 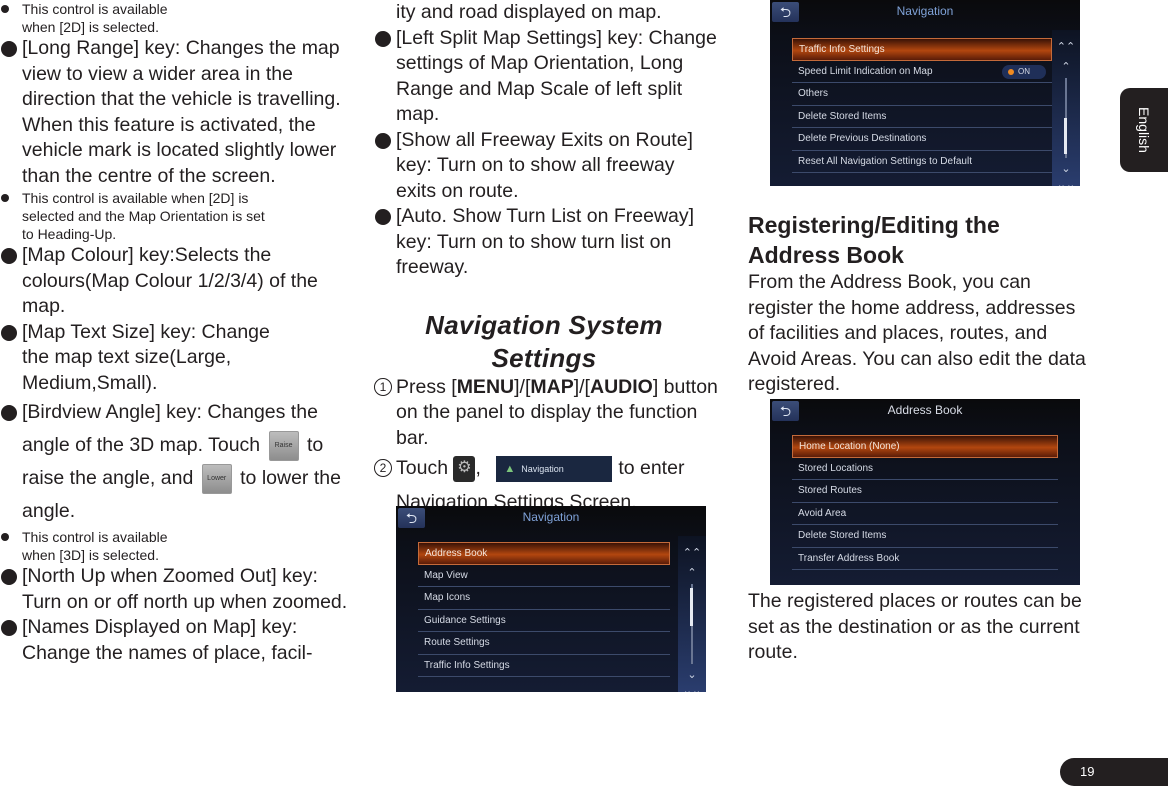 What do you see at coordinates (544, 621) in the screenshot?
I see `list-item: Guidance Settings` at bounding box center [544, 621].